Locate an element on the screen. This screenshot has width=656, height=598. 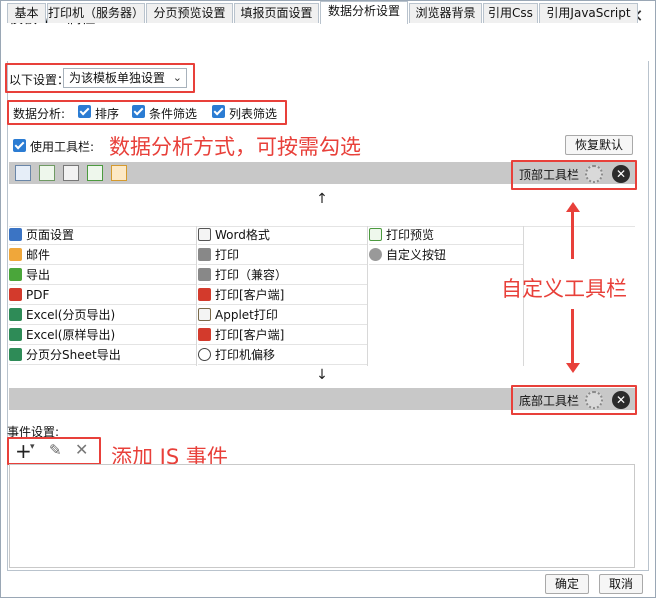
use-toolbar-label: 使用工具栏: is located at coordinates (62, 147).